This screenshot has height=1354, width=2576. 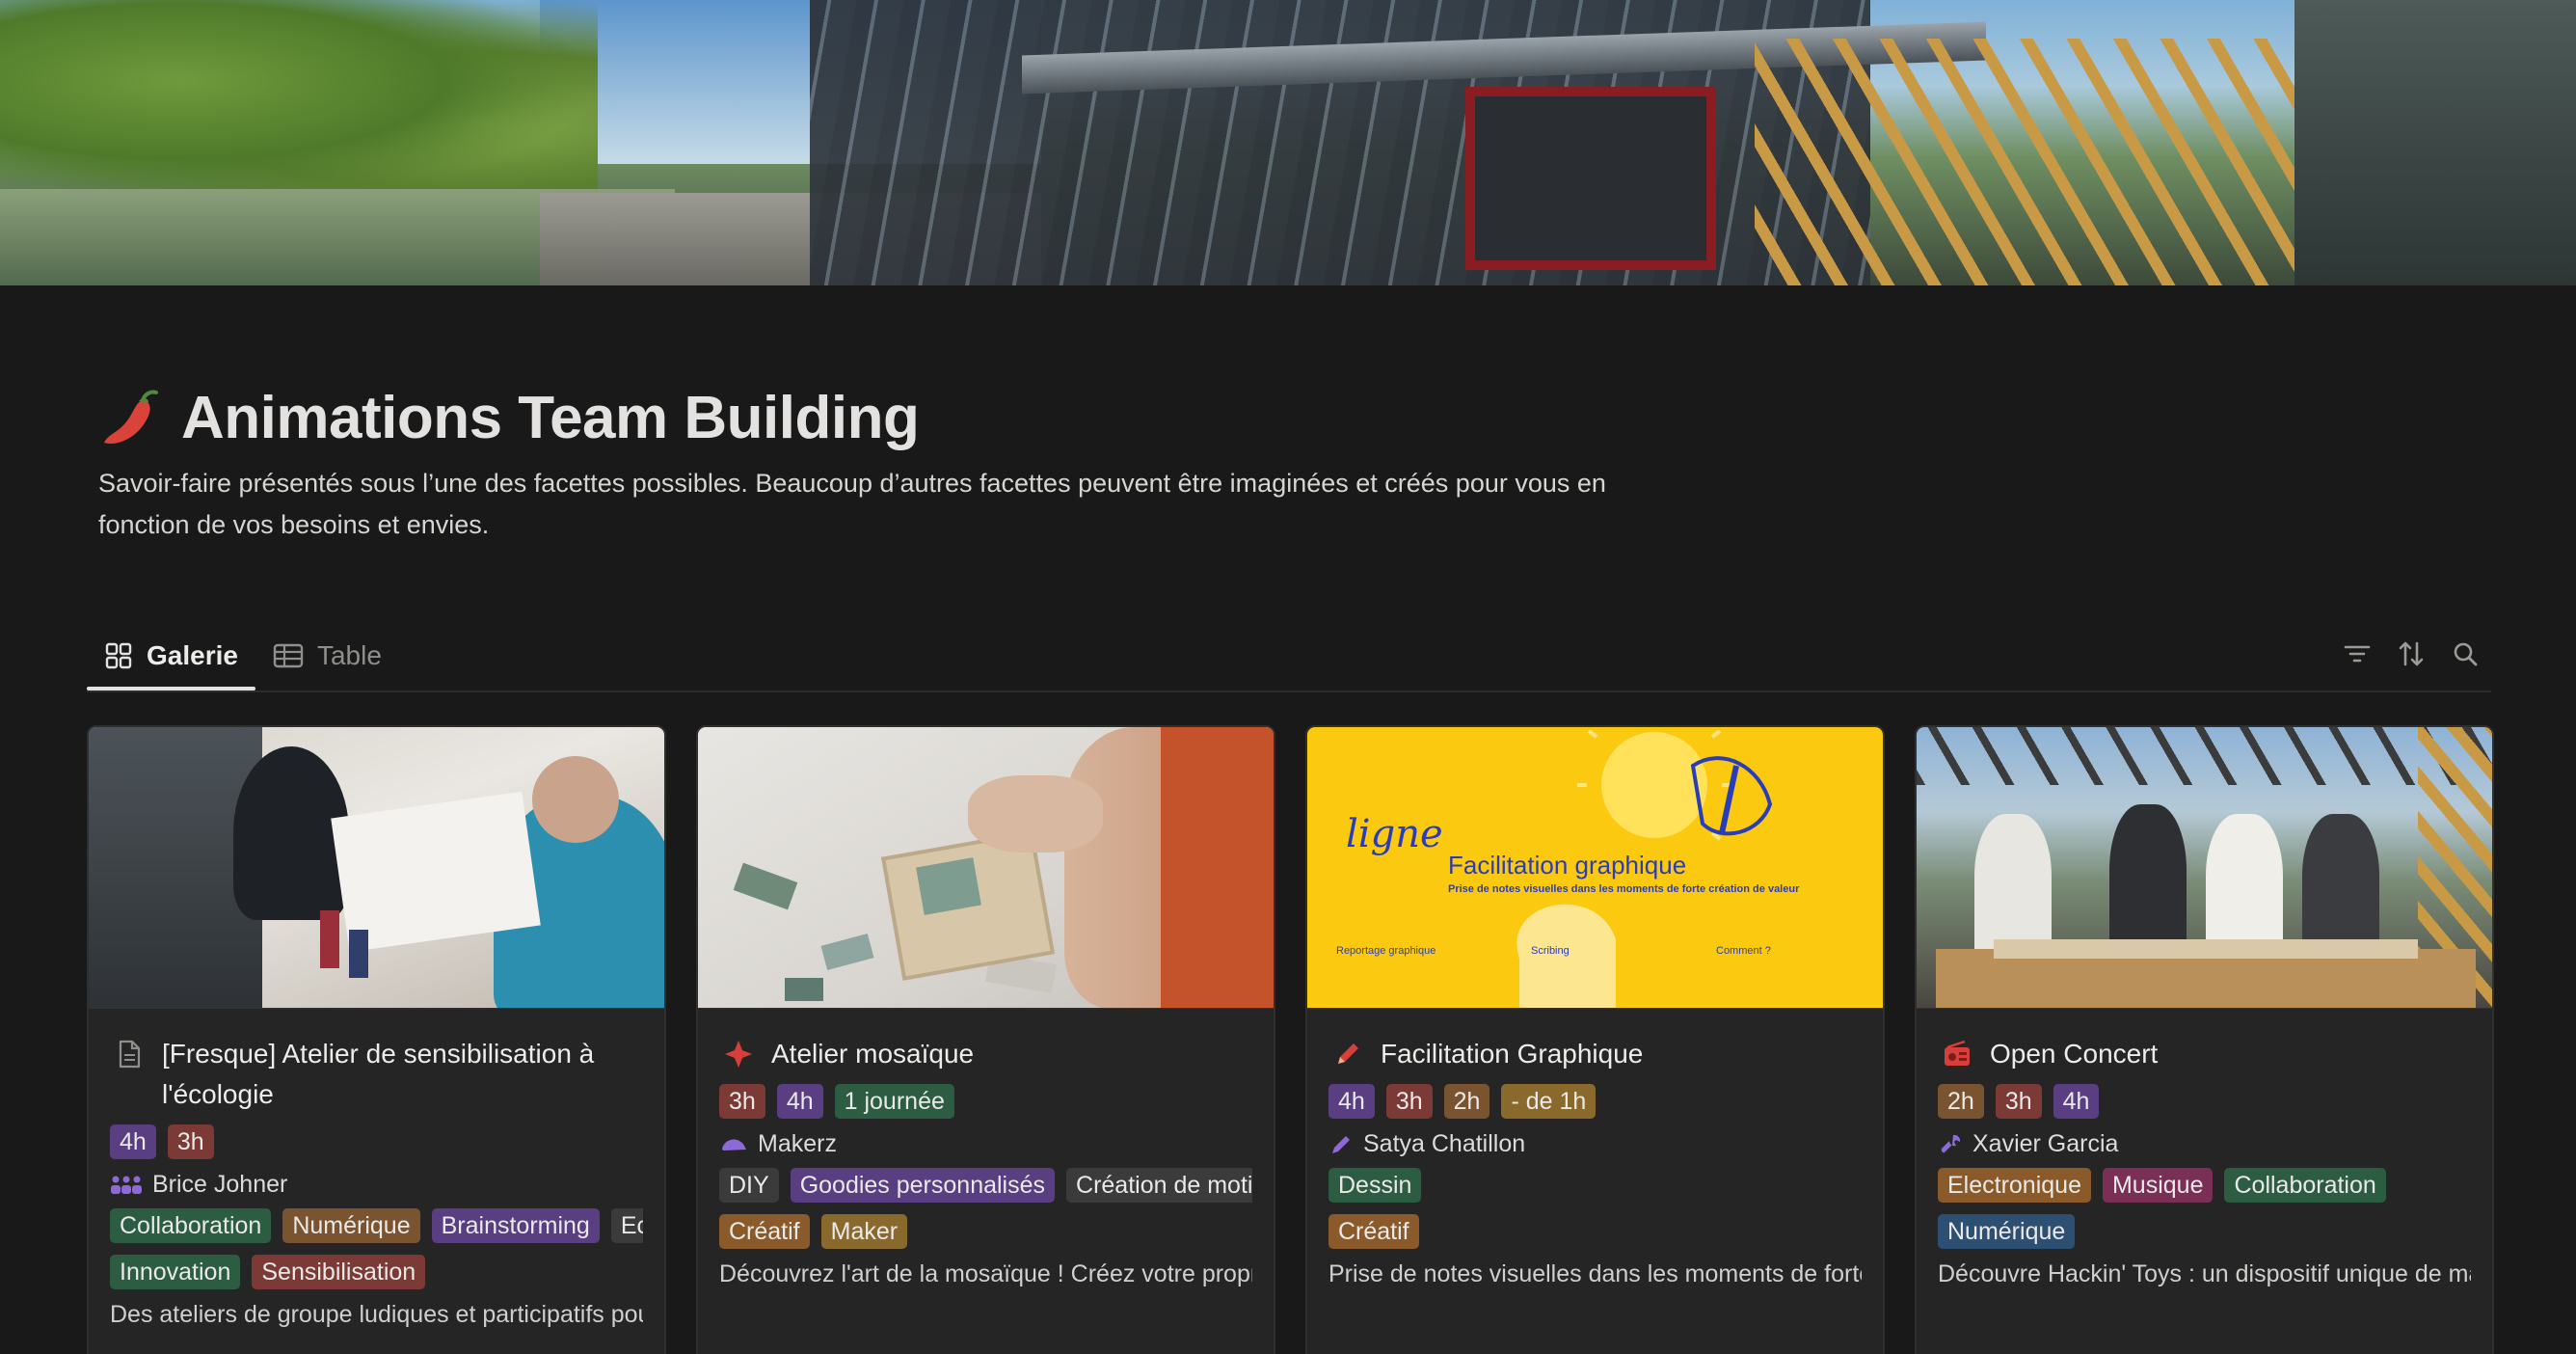 I want to click on person-name: Satya Chatillon, so click(x=1445, y=1143).